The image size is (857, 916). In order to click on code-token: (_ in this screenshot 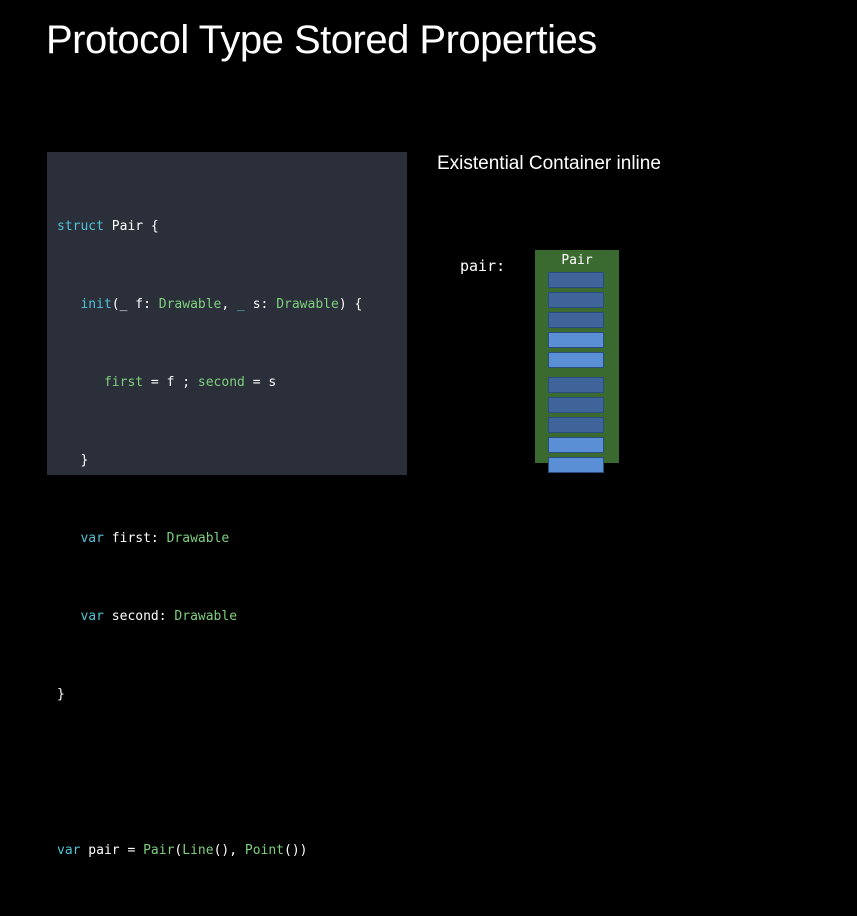, I will do `click(123, 304)`.